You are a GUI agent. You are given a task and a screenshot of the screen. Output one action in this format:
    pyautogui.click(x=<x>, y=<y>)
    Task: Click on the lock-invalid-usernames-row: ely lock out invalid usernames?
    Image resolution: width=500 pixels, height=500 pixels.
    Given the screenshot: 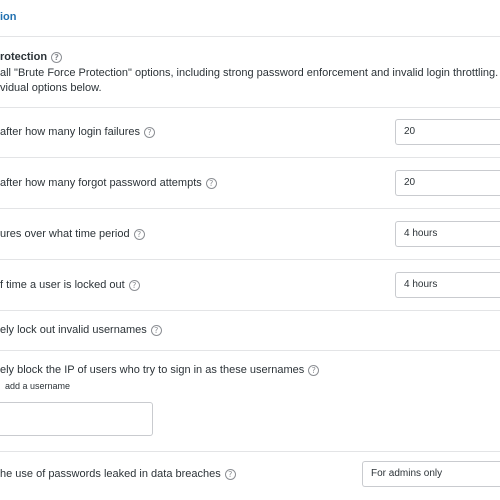 What is the action you would take?
    pyautogui.click(x=81, y=330)
    